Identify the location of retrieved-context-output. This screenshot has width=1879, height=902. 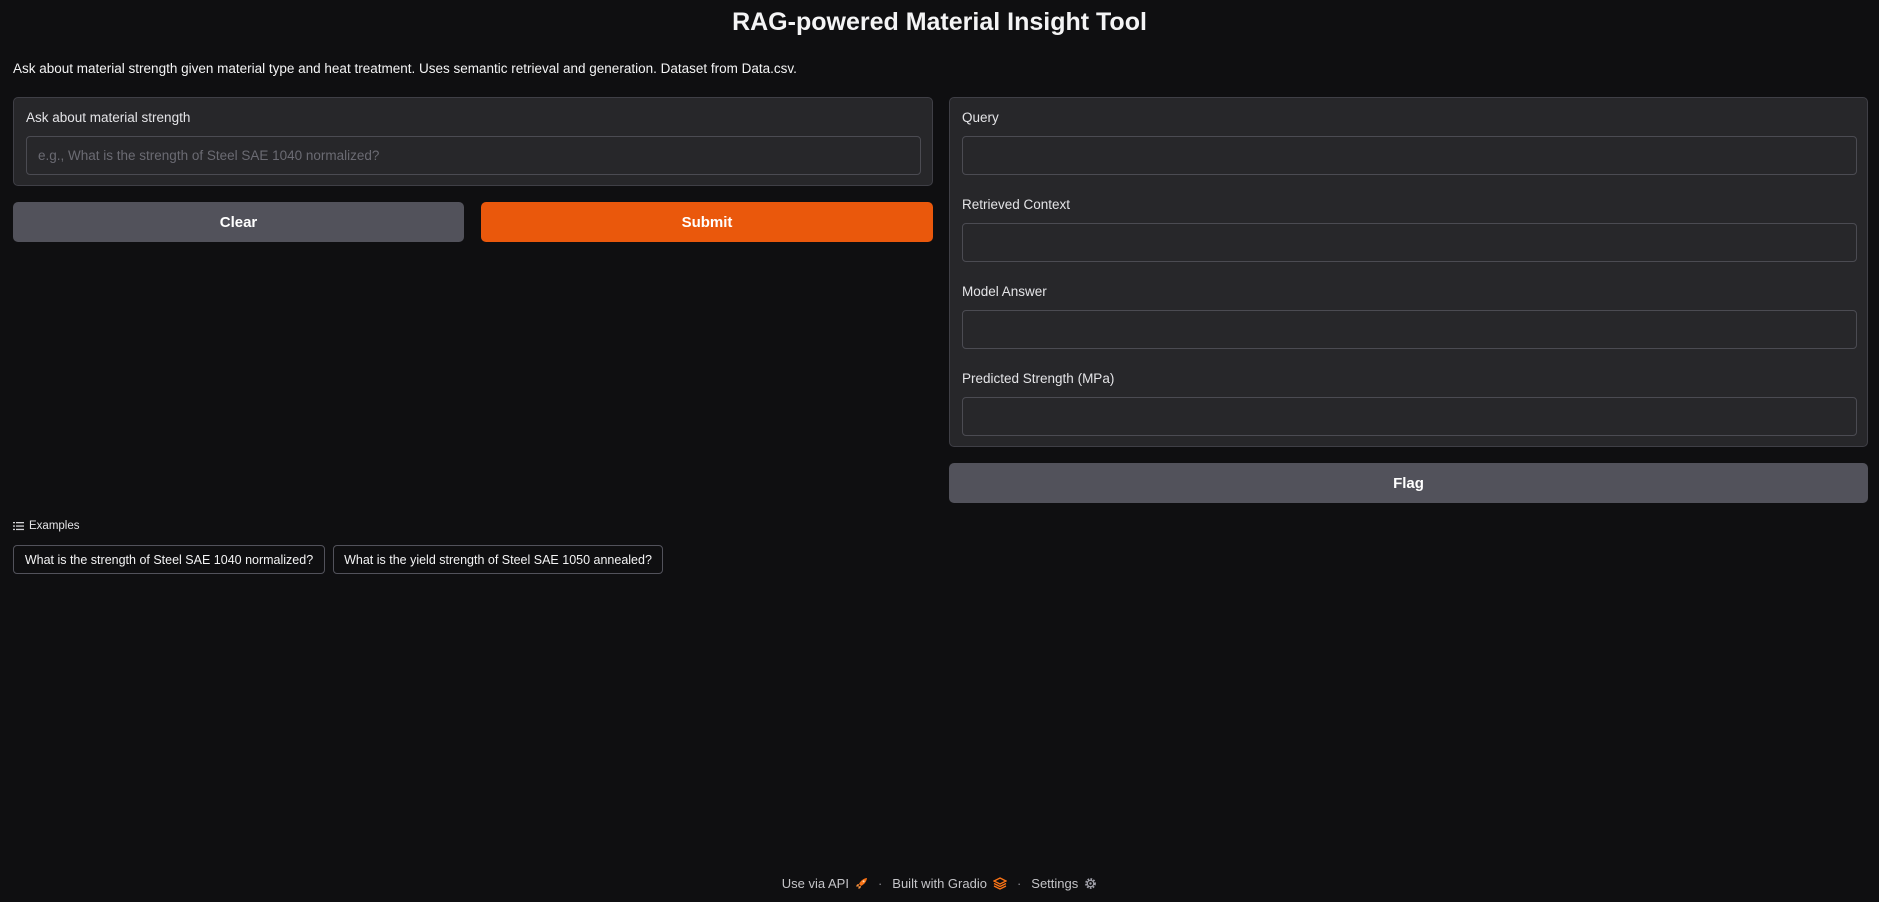
(1409, 242).